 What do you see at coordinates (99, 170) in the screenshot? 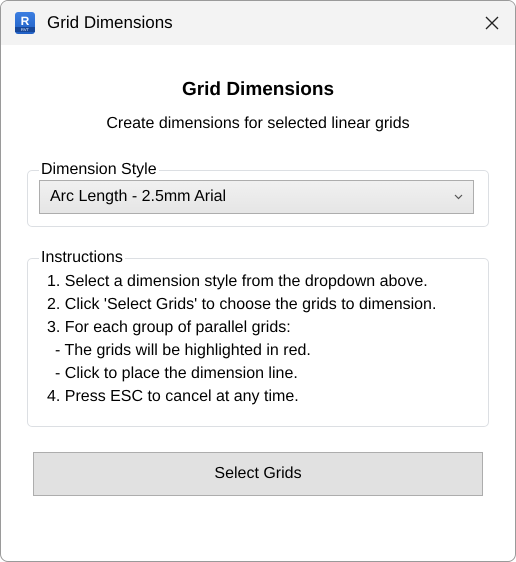
I see `group-label: Dimension Style` at bounding box center [99, 170].